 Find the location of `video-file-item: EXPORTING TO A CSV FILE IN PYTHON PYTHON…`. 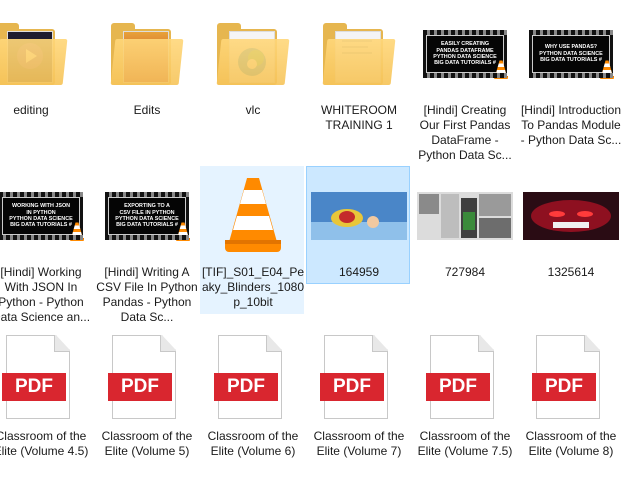

video-file-item: EXPORTING TO A CSV FILE IN PYTHON PYTHON… is located at coordinates (146, 245).